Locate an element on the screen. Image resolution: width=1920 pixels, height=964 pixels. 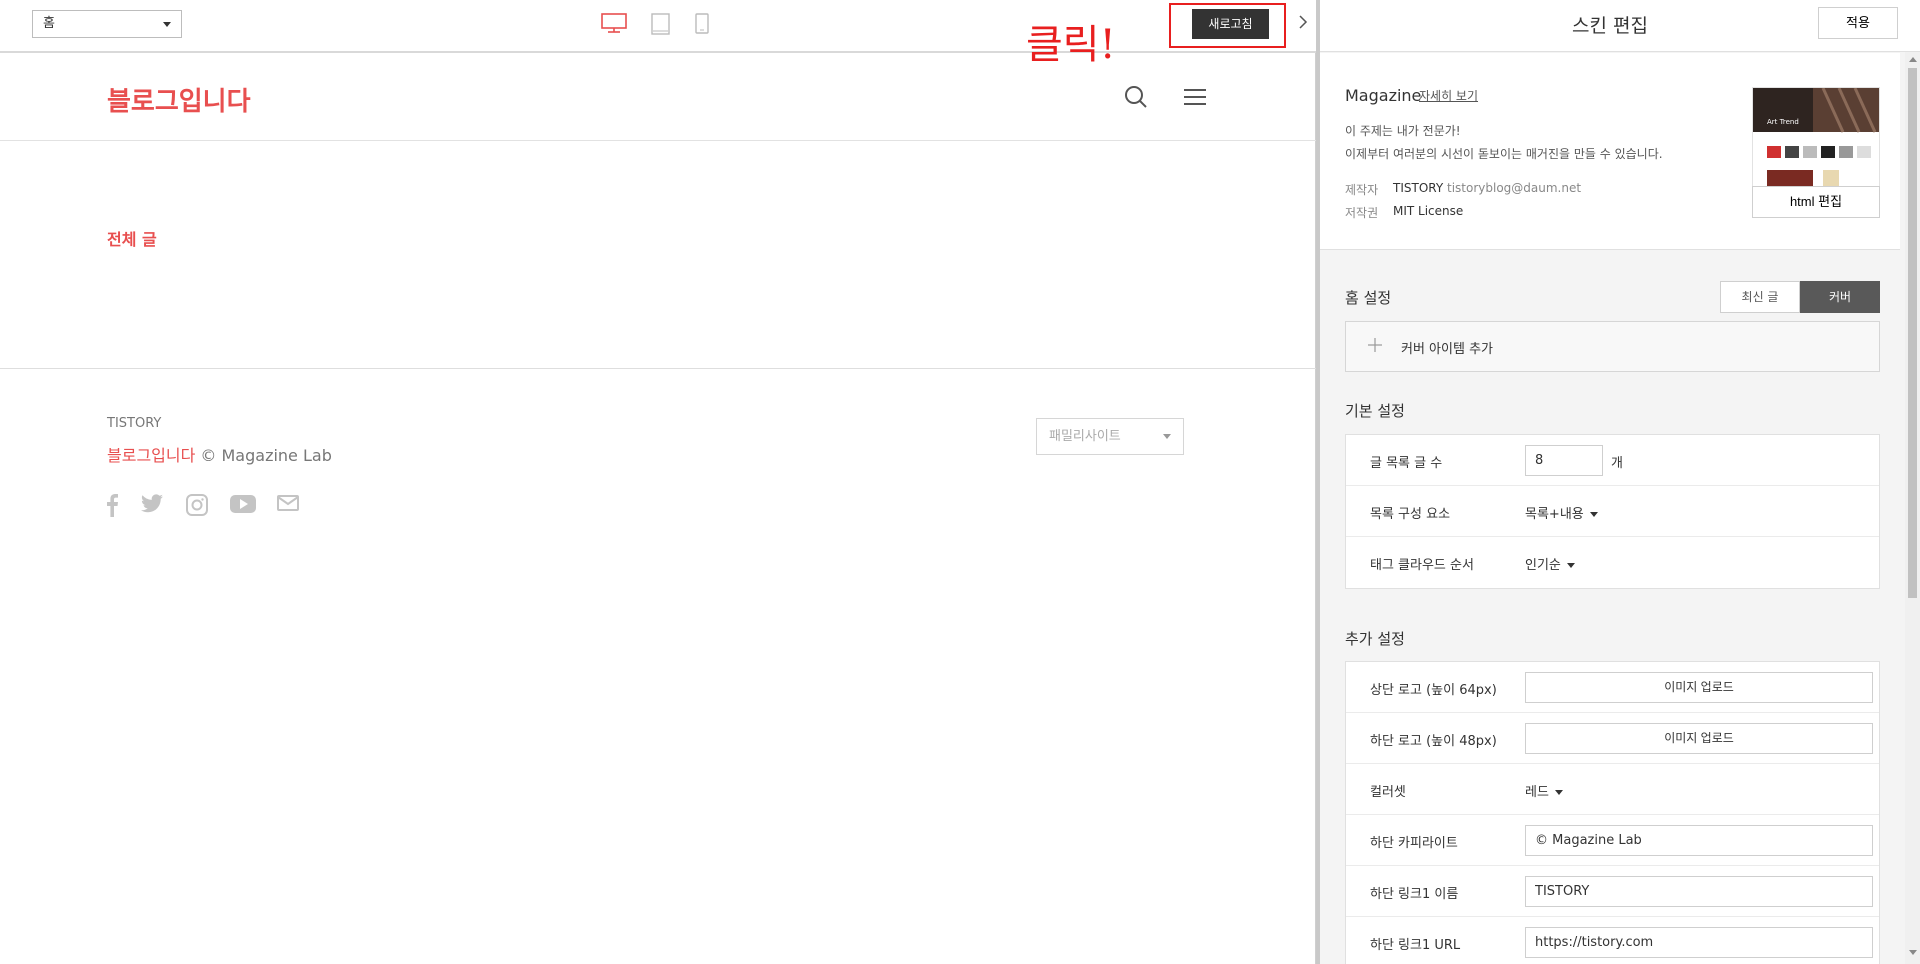
colorset-dropdown: 레드 is located at coordinates (1544, 790).